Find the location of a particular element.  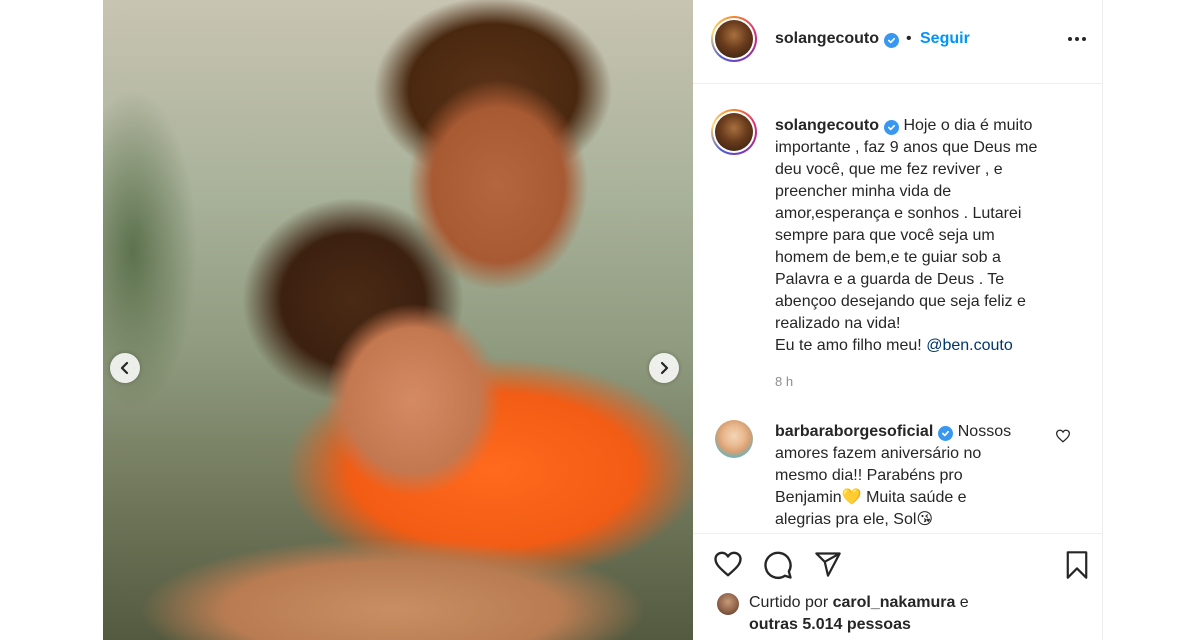

caption-line: importante , faz 9 anos que Deus me is located at coordinates (906, 147).